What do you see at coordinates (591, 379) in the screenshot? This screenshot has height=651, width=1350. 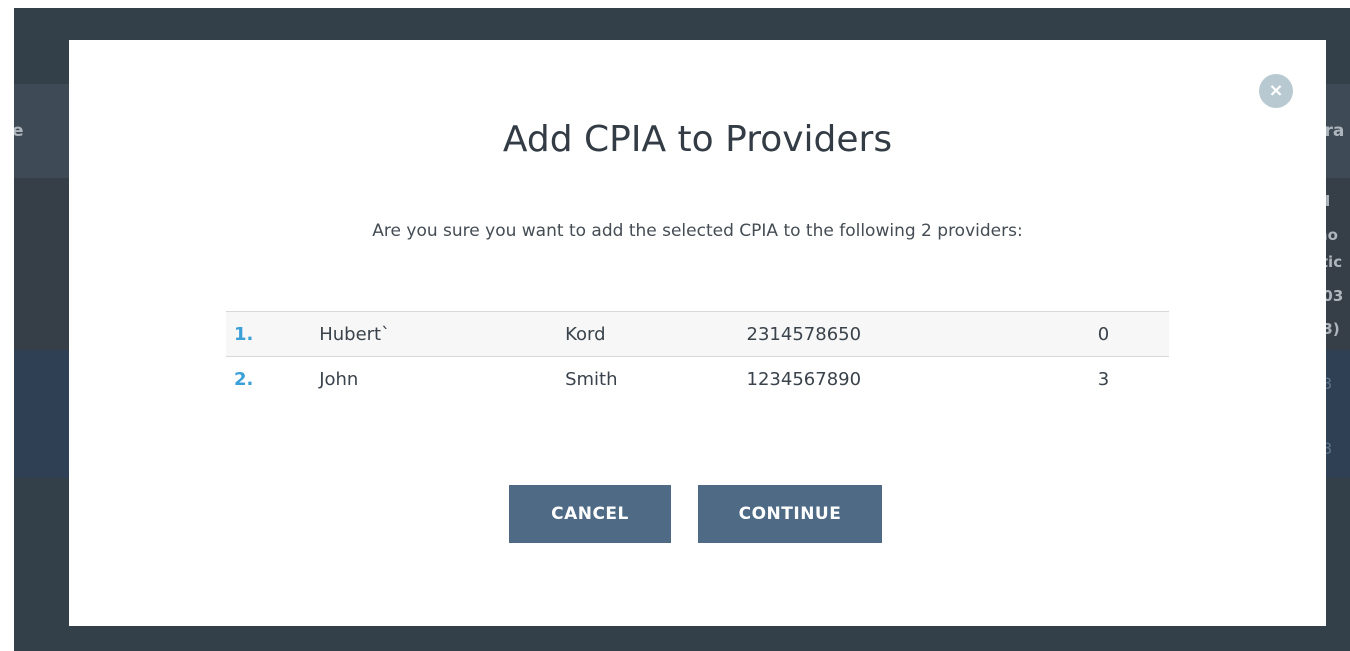 I see `provider-last-name: Smith` at bounding box center [591, 379].